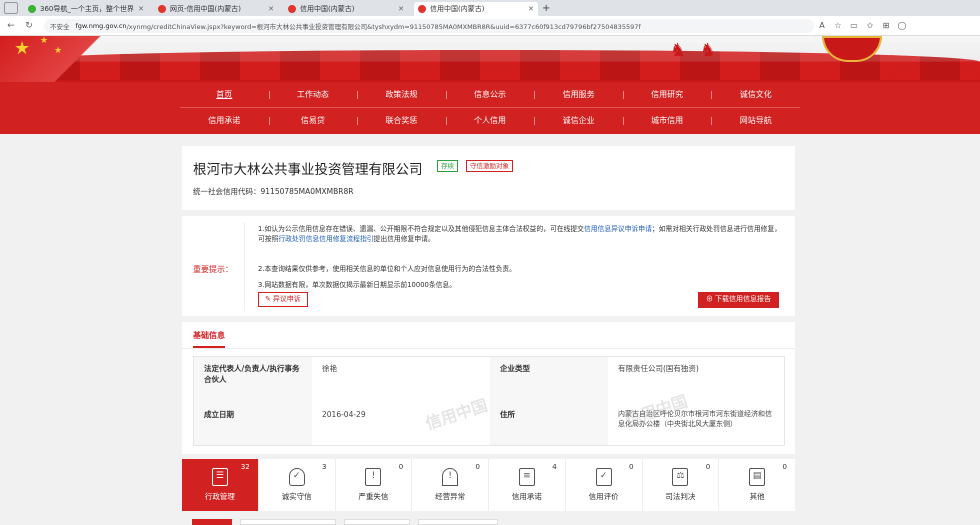  What do you see at coordinates (680, 496) in the screenshot?
I see `tile-label: 司法判决` at bounding box center [680, 496].